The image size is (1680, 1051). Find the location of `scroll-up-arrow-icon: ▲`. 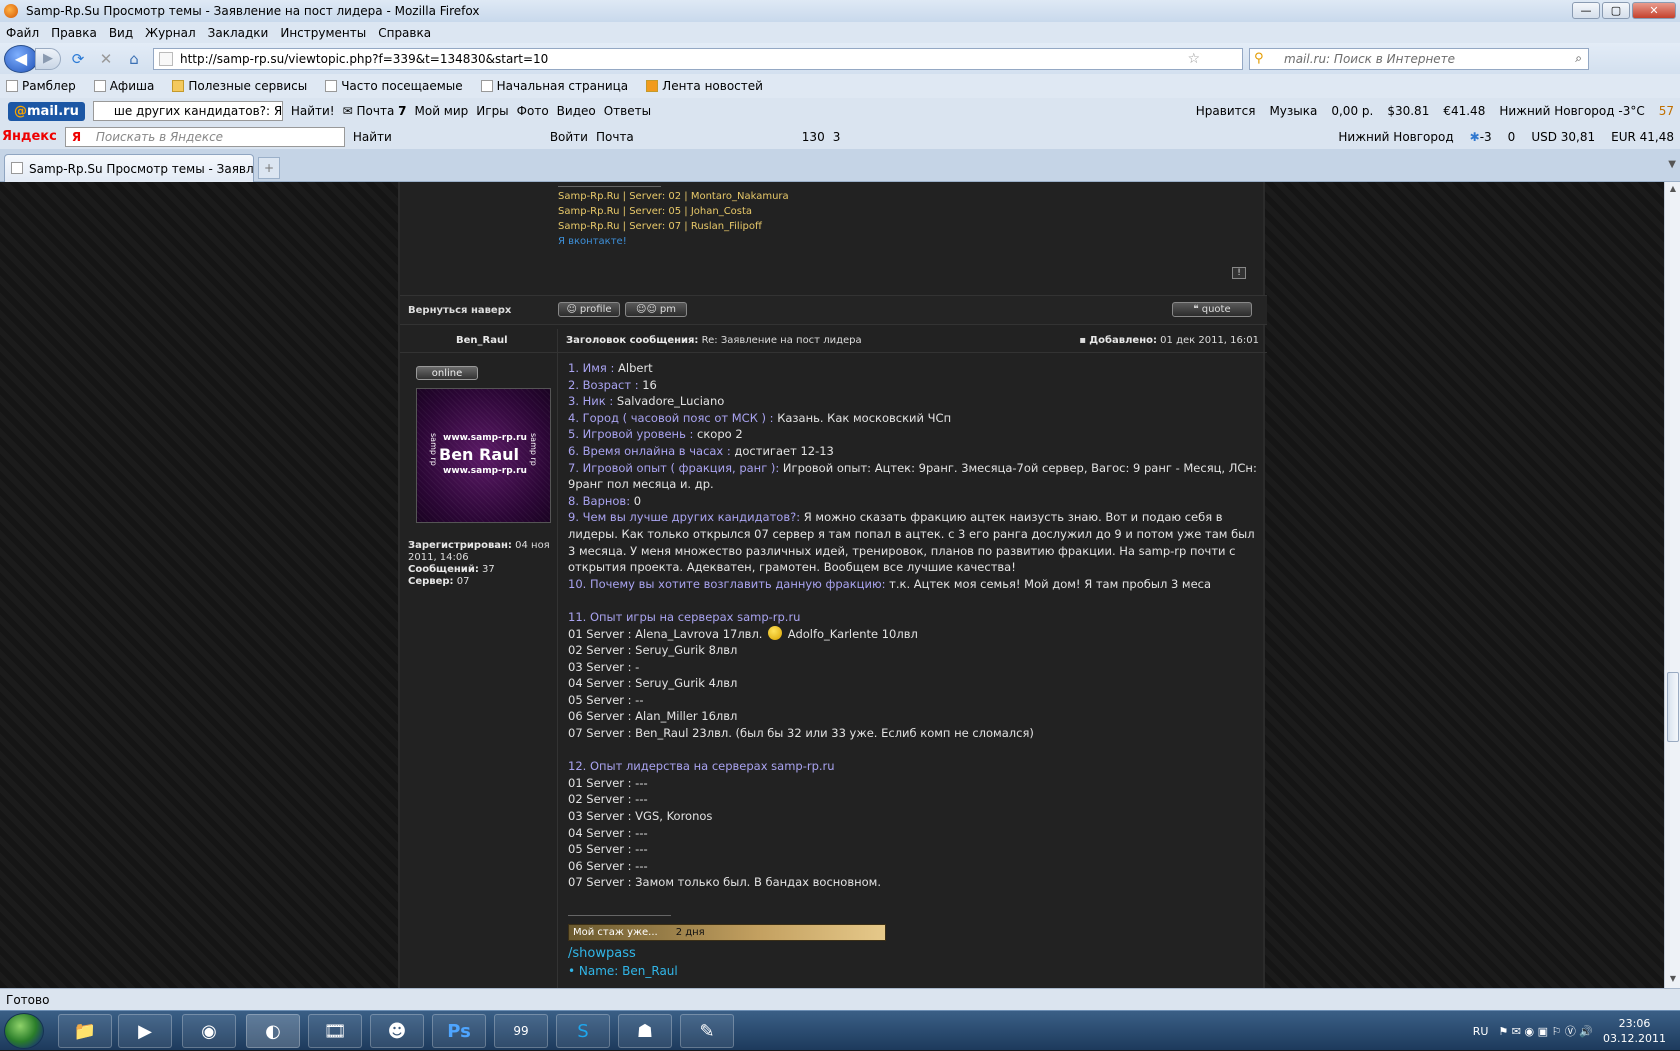

scroll-up-arrow-icon: ▲ is located at coordinates (1673, 190).